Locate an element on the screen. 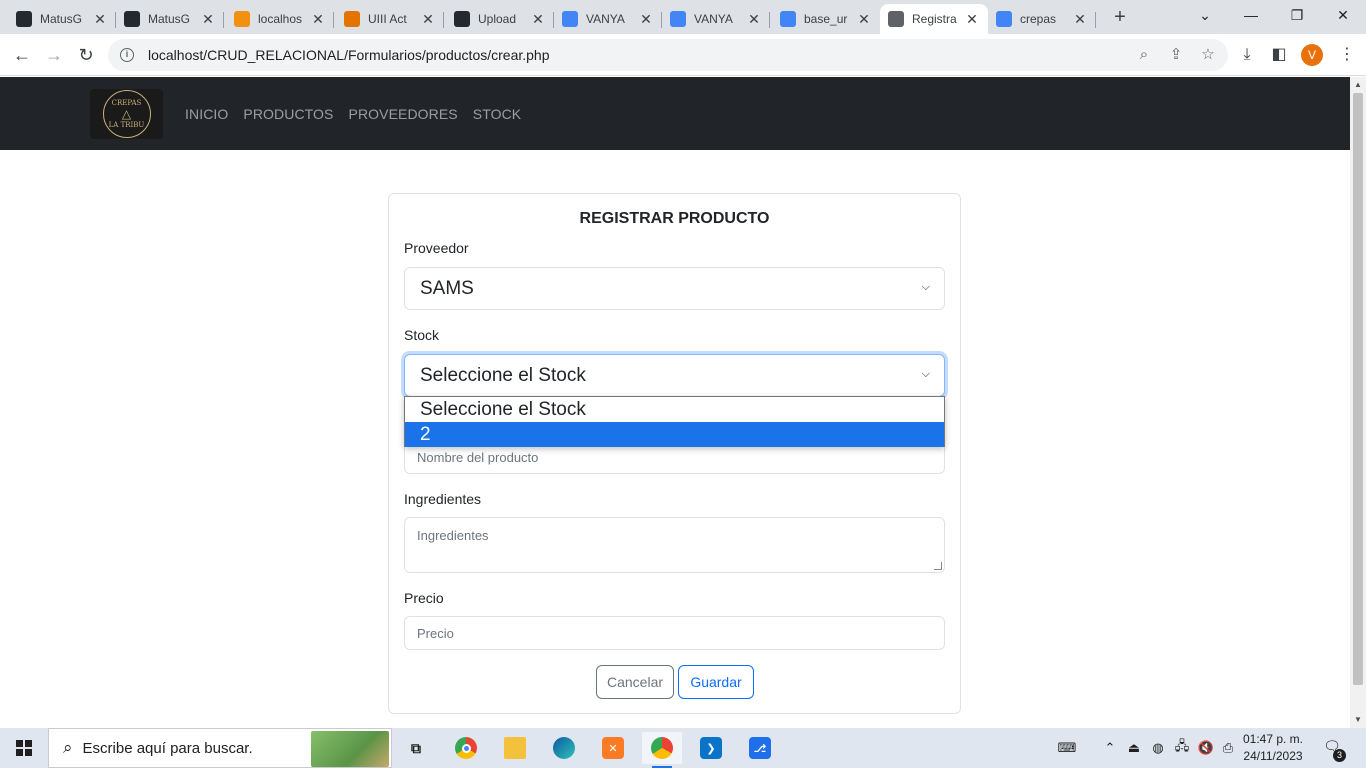  brand-logo: CREPAS △ LA TRIBU is located at coordinates (126, 114).